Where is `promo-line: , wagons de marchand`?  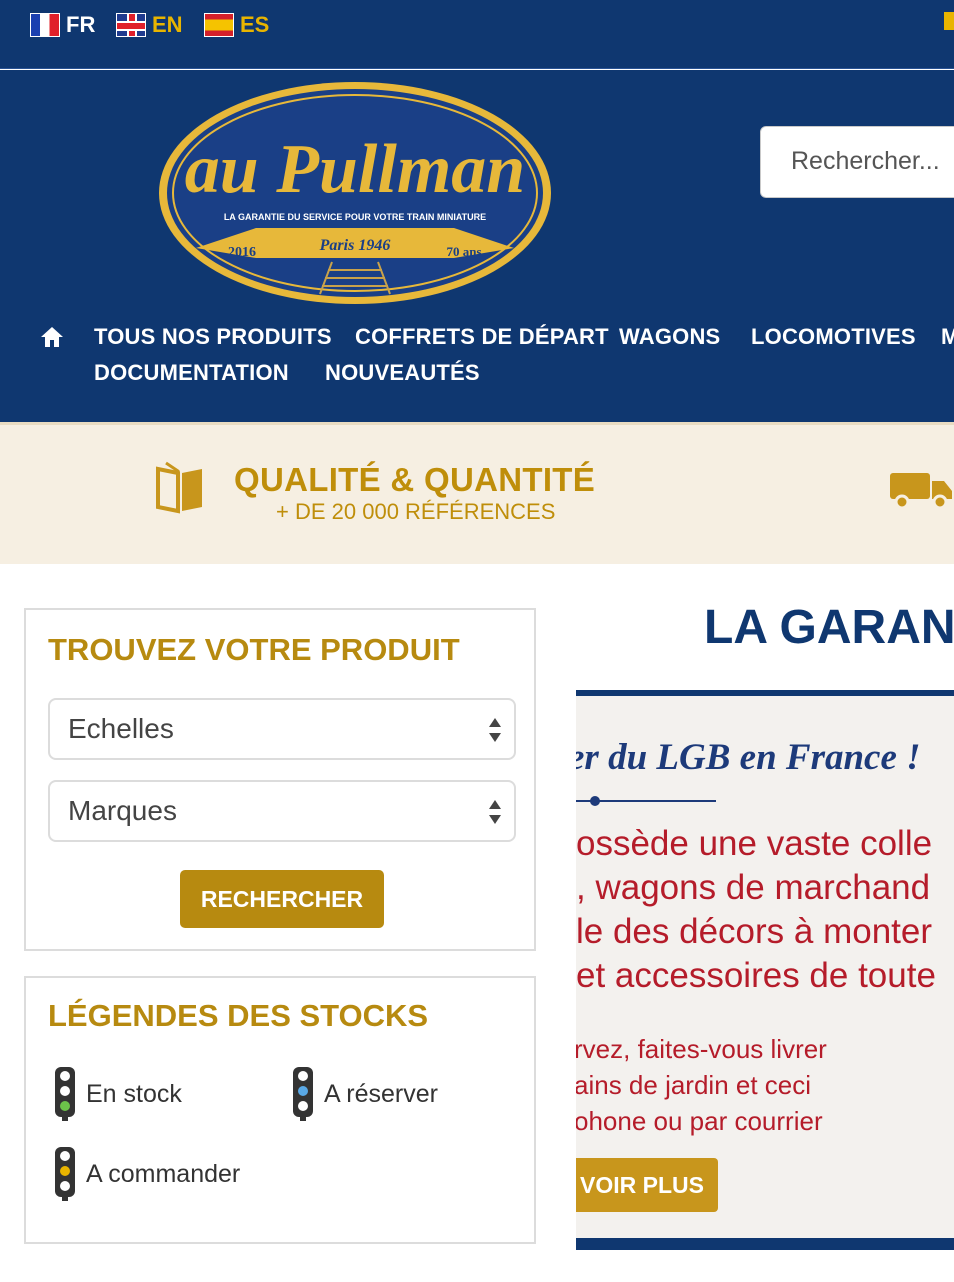 promo-line: , wagons de marchand is located at coordinates (753, 887).